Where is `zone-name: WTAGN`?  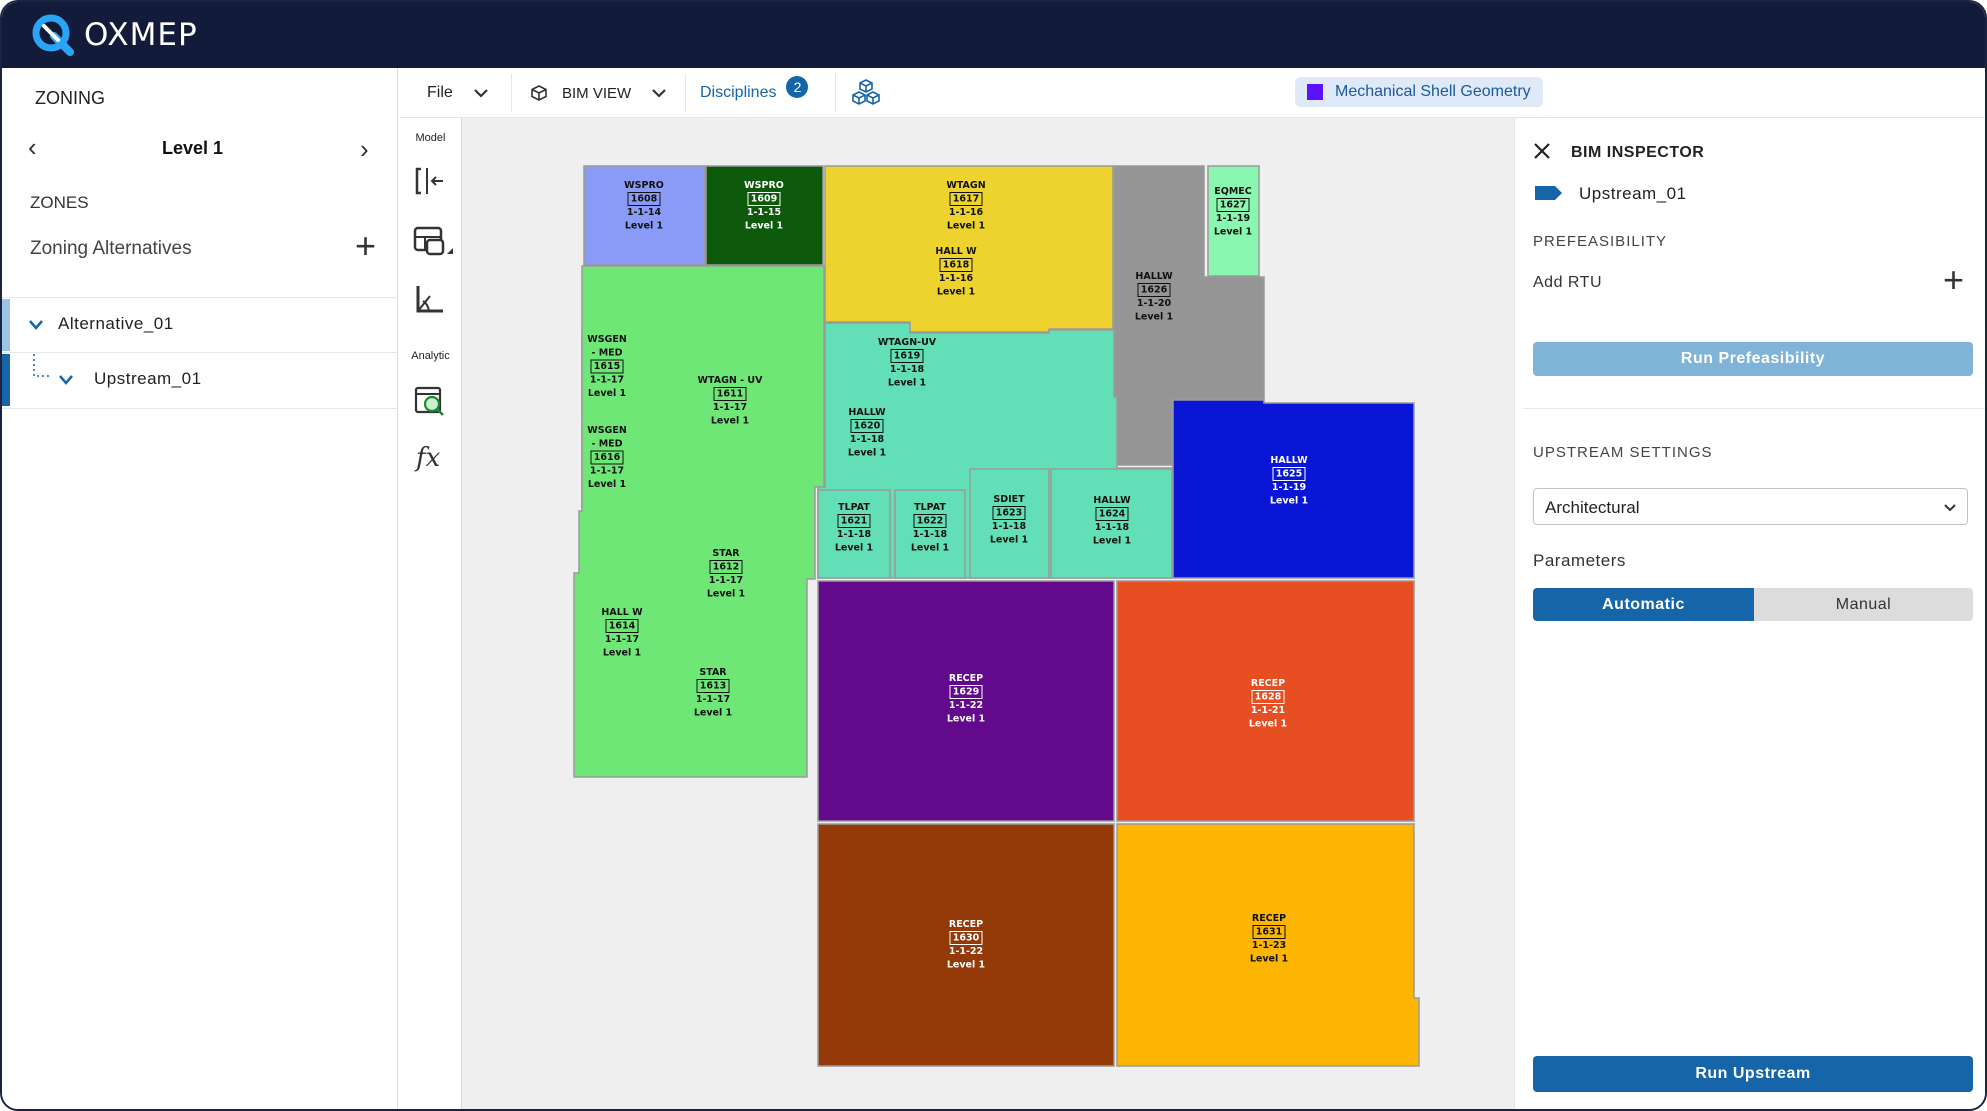
zone-name: WTAGN is located at coordinates (965, 185).